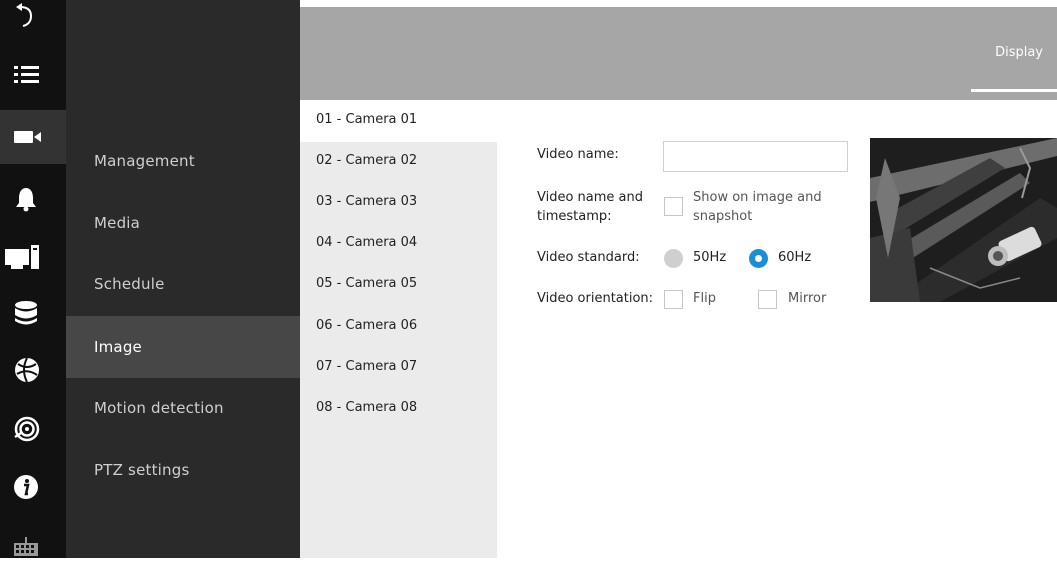 This screenshot has height=574, width=1057. What do you see at coordinates (22, 257) in the screenshot?
I see `computer-icon` at bounding box center [22, 257].